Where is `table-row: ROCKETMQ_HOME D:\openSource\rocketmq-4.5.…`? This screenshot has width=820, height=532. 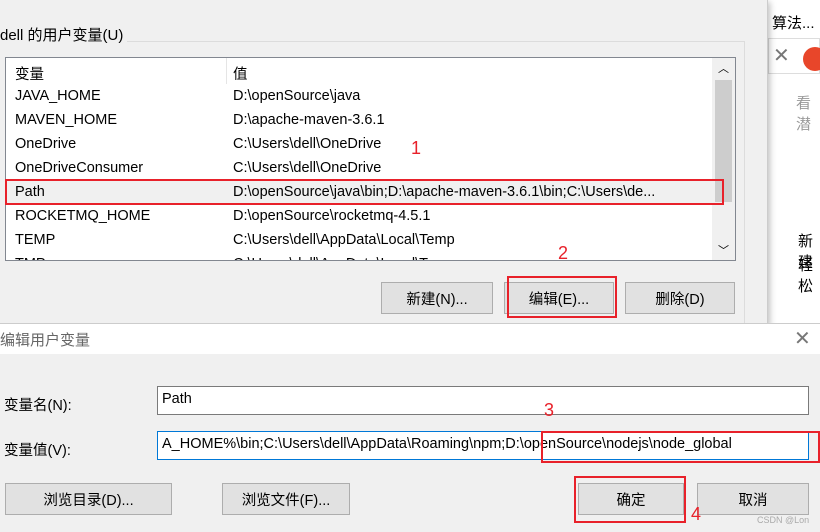 table-row: ROCKETMQ_HOME D:\openSource\rocketmq-4.5.… is located at coordinates (359, 217).